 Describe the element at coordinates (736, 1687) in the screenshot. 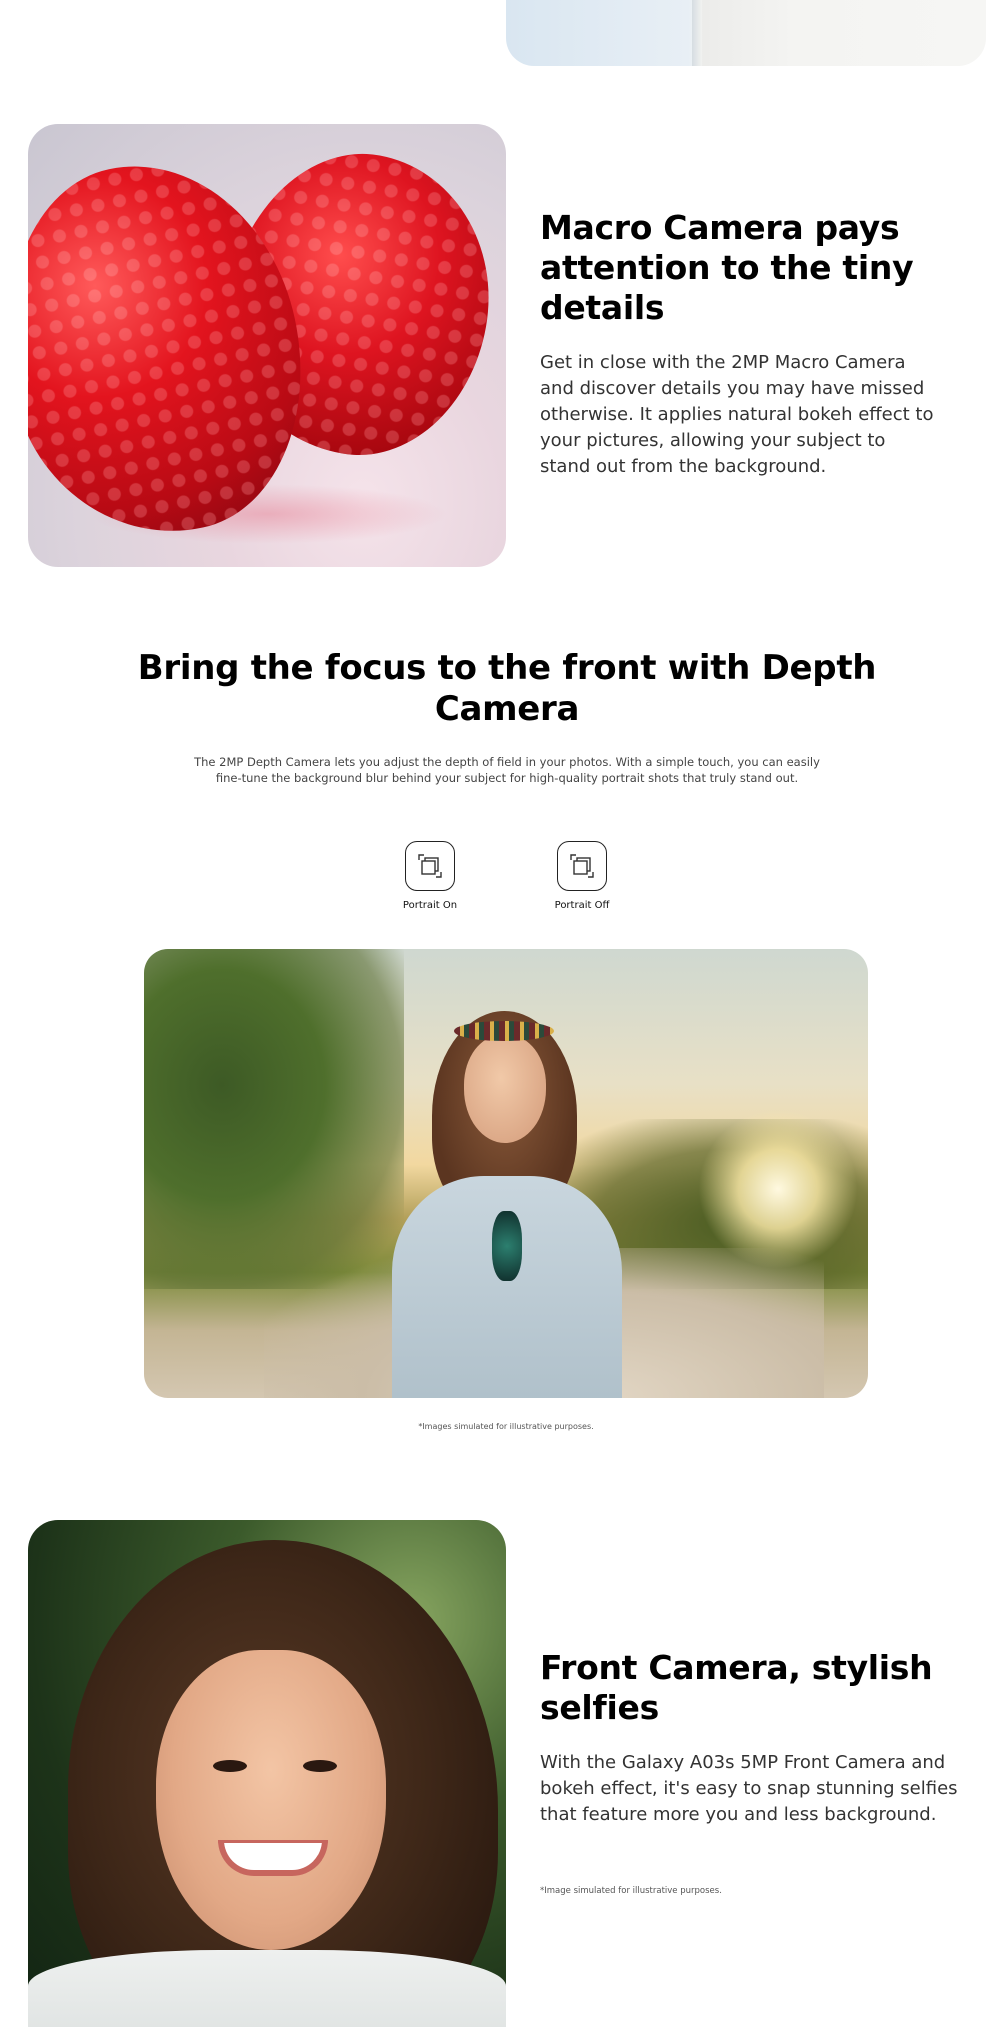

I see `front-title: Front Camera, stylish selfies` at that location.